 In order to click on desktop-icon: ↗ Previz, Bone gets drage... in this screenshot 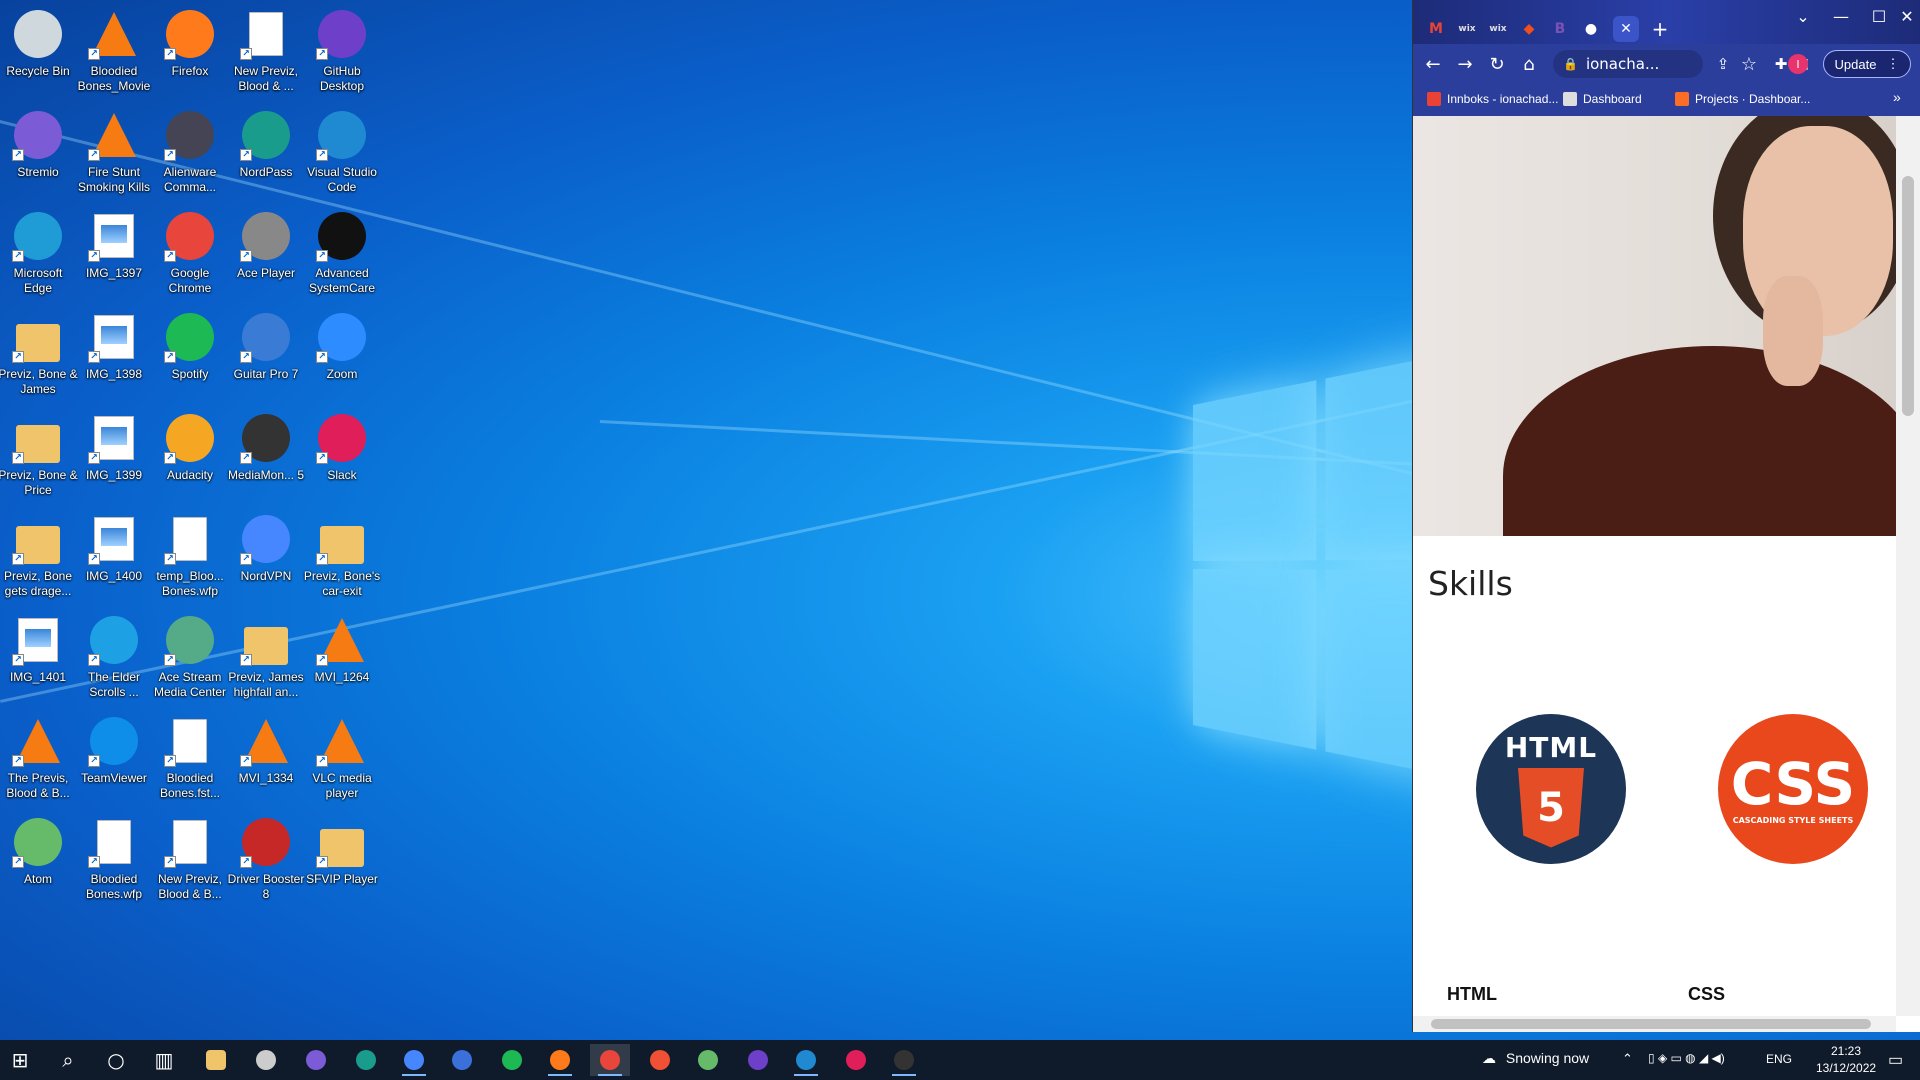, I will do `click(38, 557)`.